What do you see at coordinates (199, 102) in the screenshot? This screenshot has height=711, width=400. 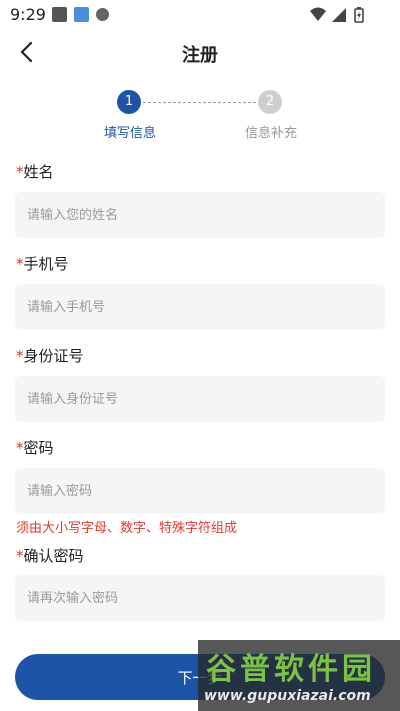 I see `step-connector` at bounding box center [199, 102].